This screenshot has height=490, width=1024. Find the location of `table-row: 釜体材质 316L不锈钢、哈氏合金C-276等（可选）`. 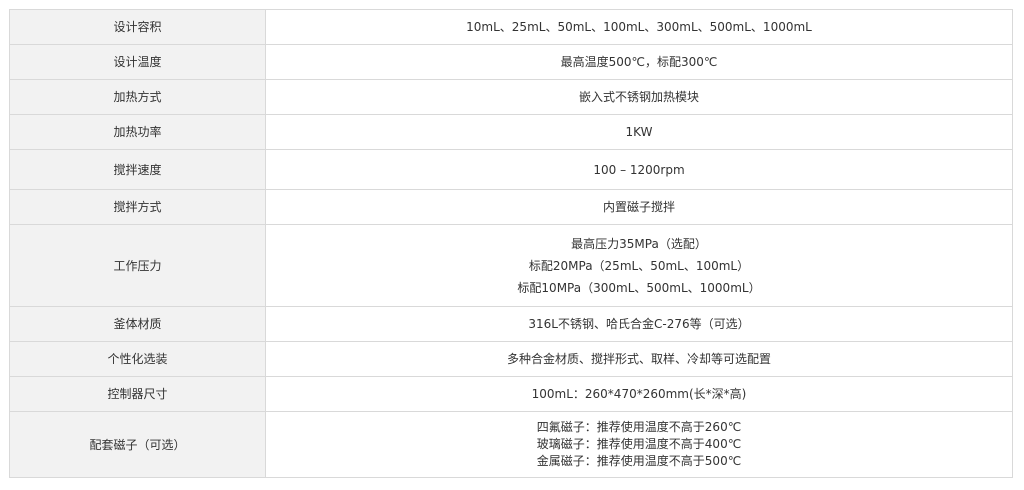

table-row: 釜体材质 316L不锈钢、哈氏合金C-276等（可选） is located at coordinates (511, 324).